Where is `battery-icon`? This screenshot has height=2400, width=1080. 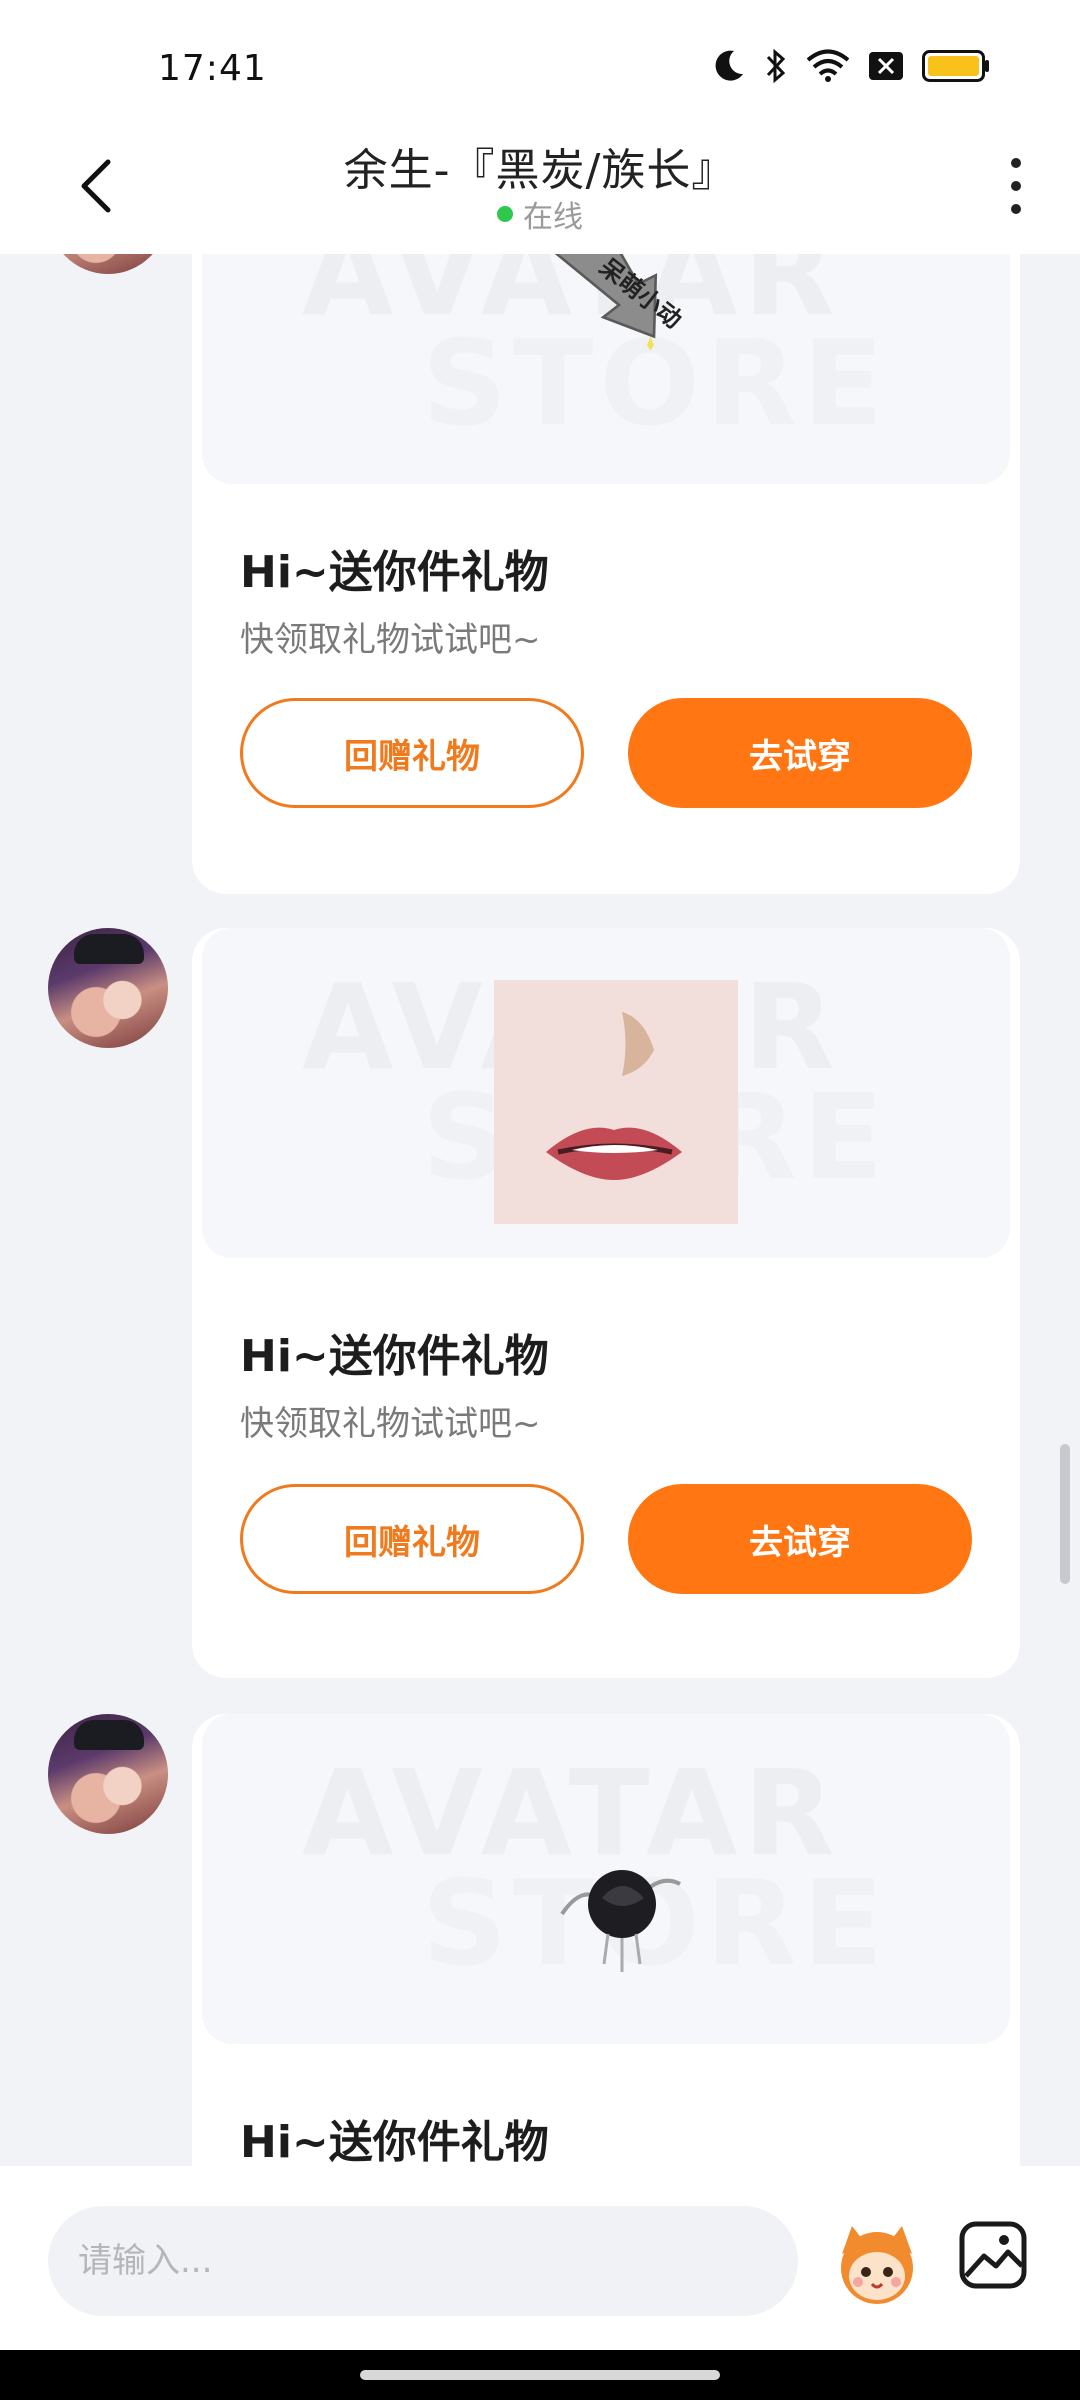
battery-icon is located at coordinates (955, 66).